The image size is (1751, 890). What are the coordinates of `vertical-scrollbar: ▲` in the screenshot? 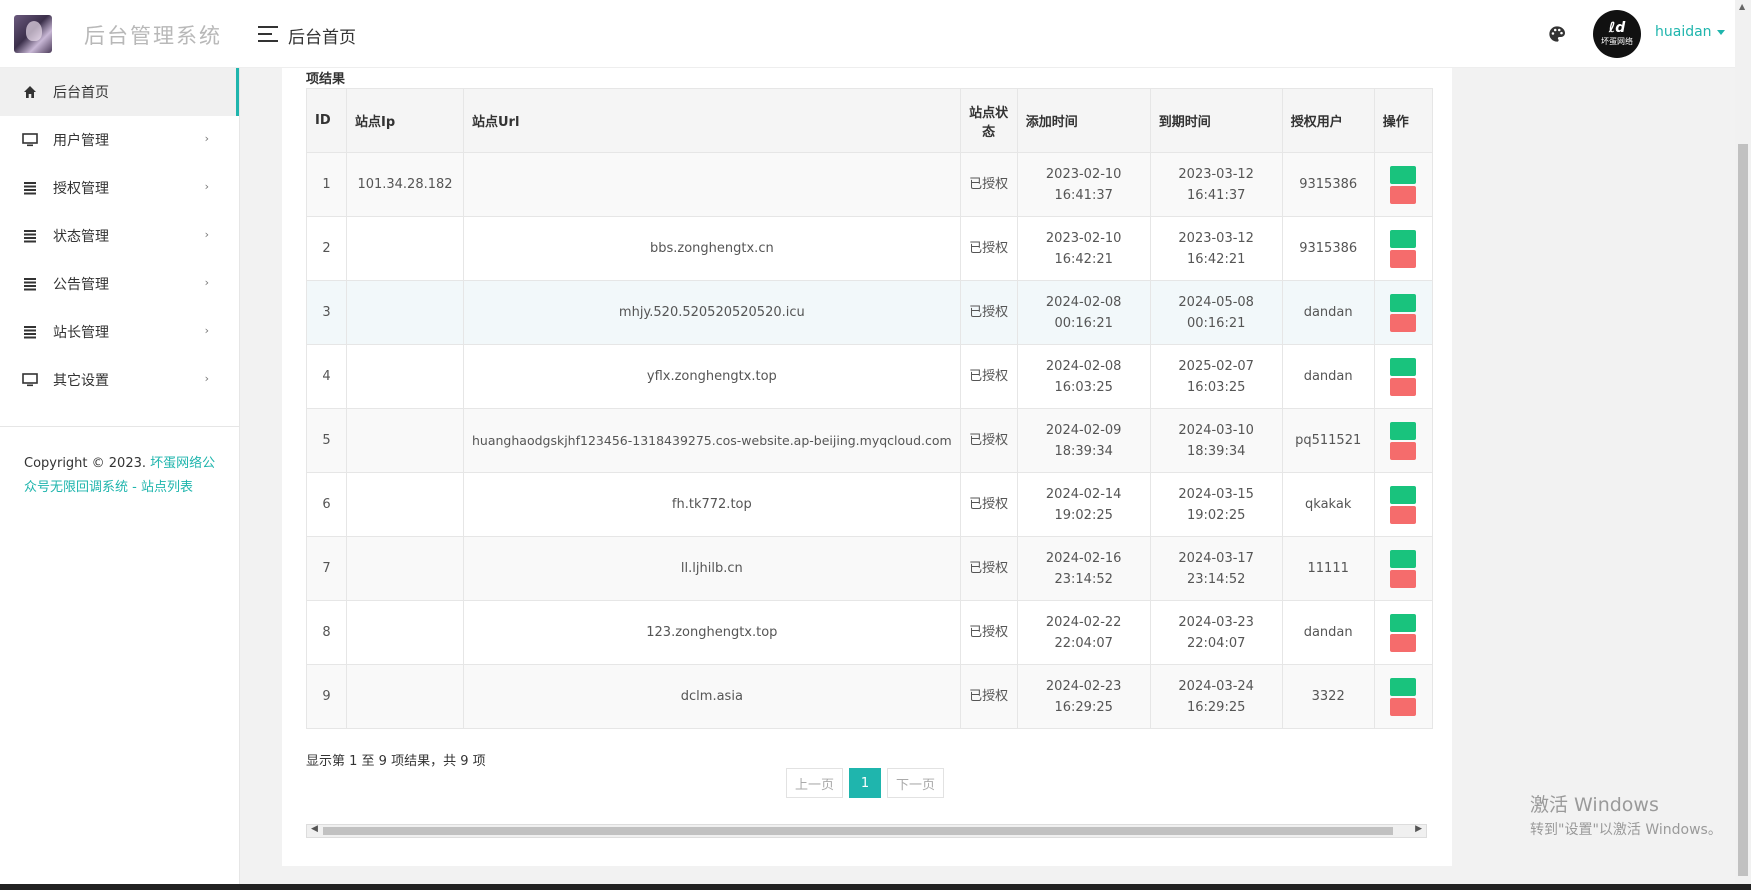 It's located at (1743, 445).